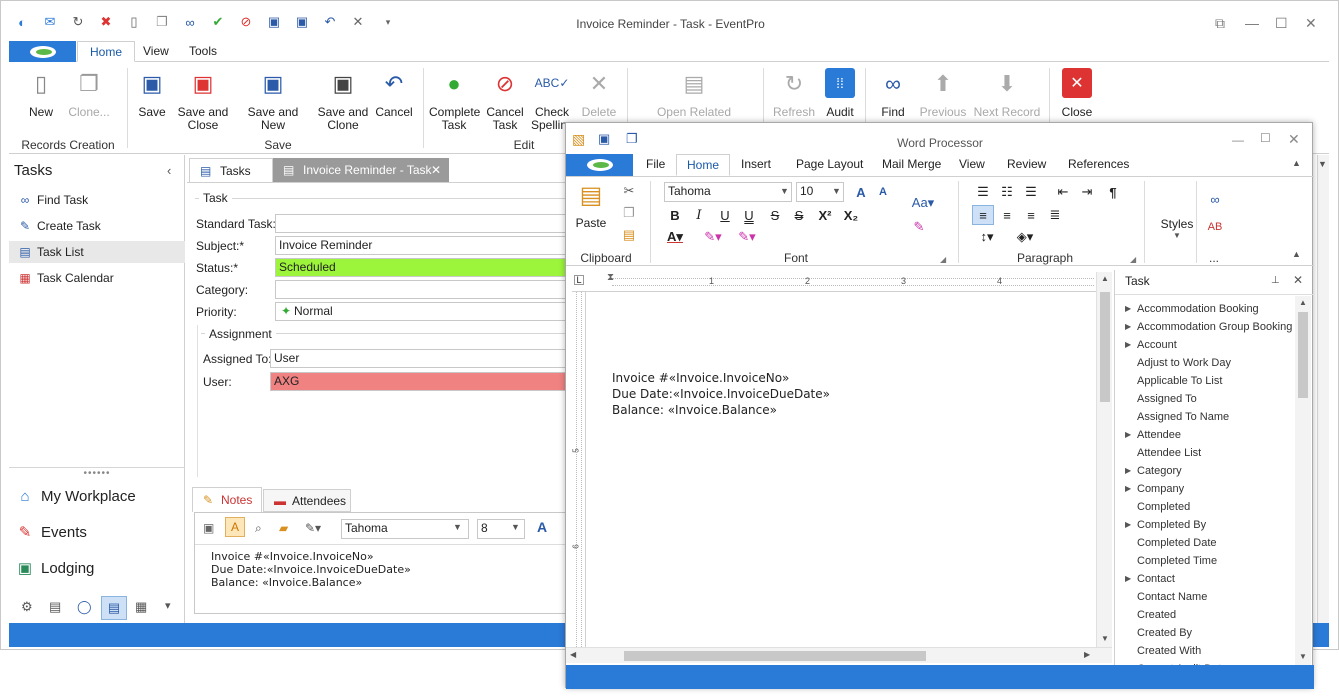  Describe the element at coordinates (725, 215) in the screenshot. I see `underline-icon: U` at that location.